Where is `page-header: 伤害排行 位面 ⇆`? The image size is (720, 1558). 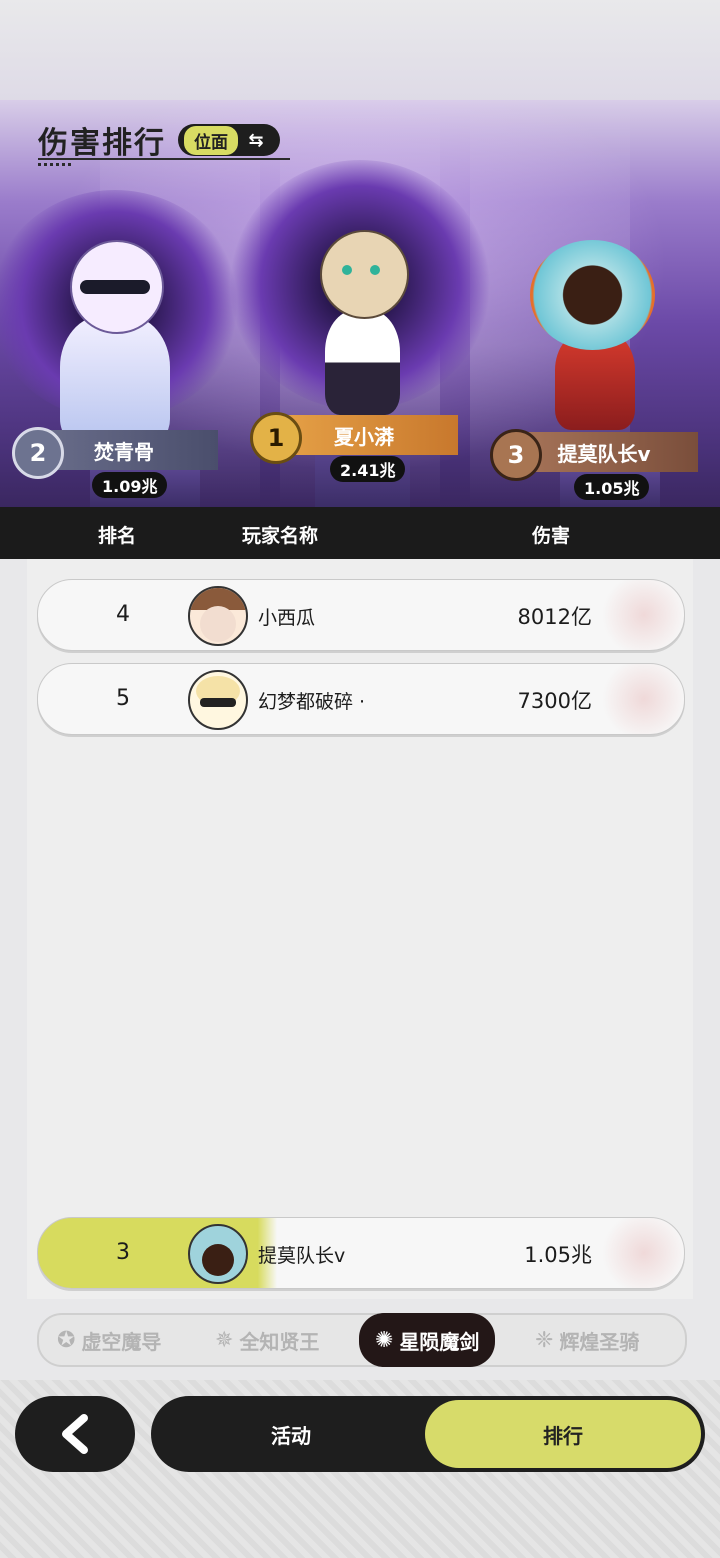
page-header: 伤害排行 位面 ⇆ is located at coordinates (159, 140).